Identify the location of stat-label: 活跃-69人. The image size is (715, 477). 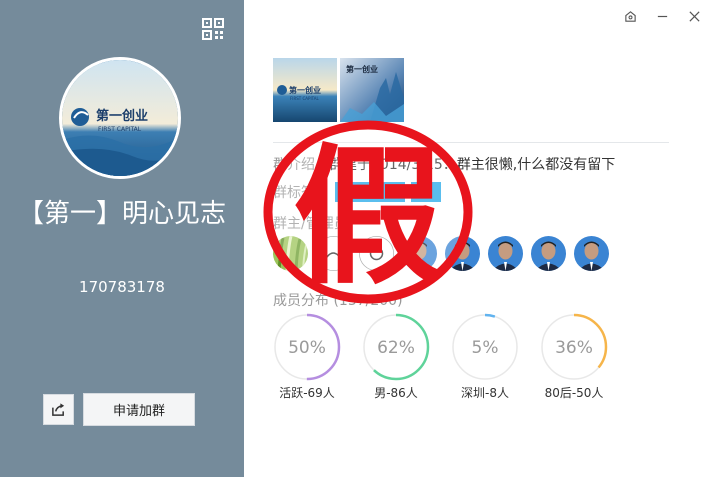
(307, 393).